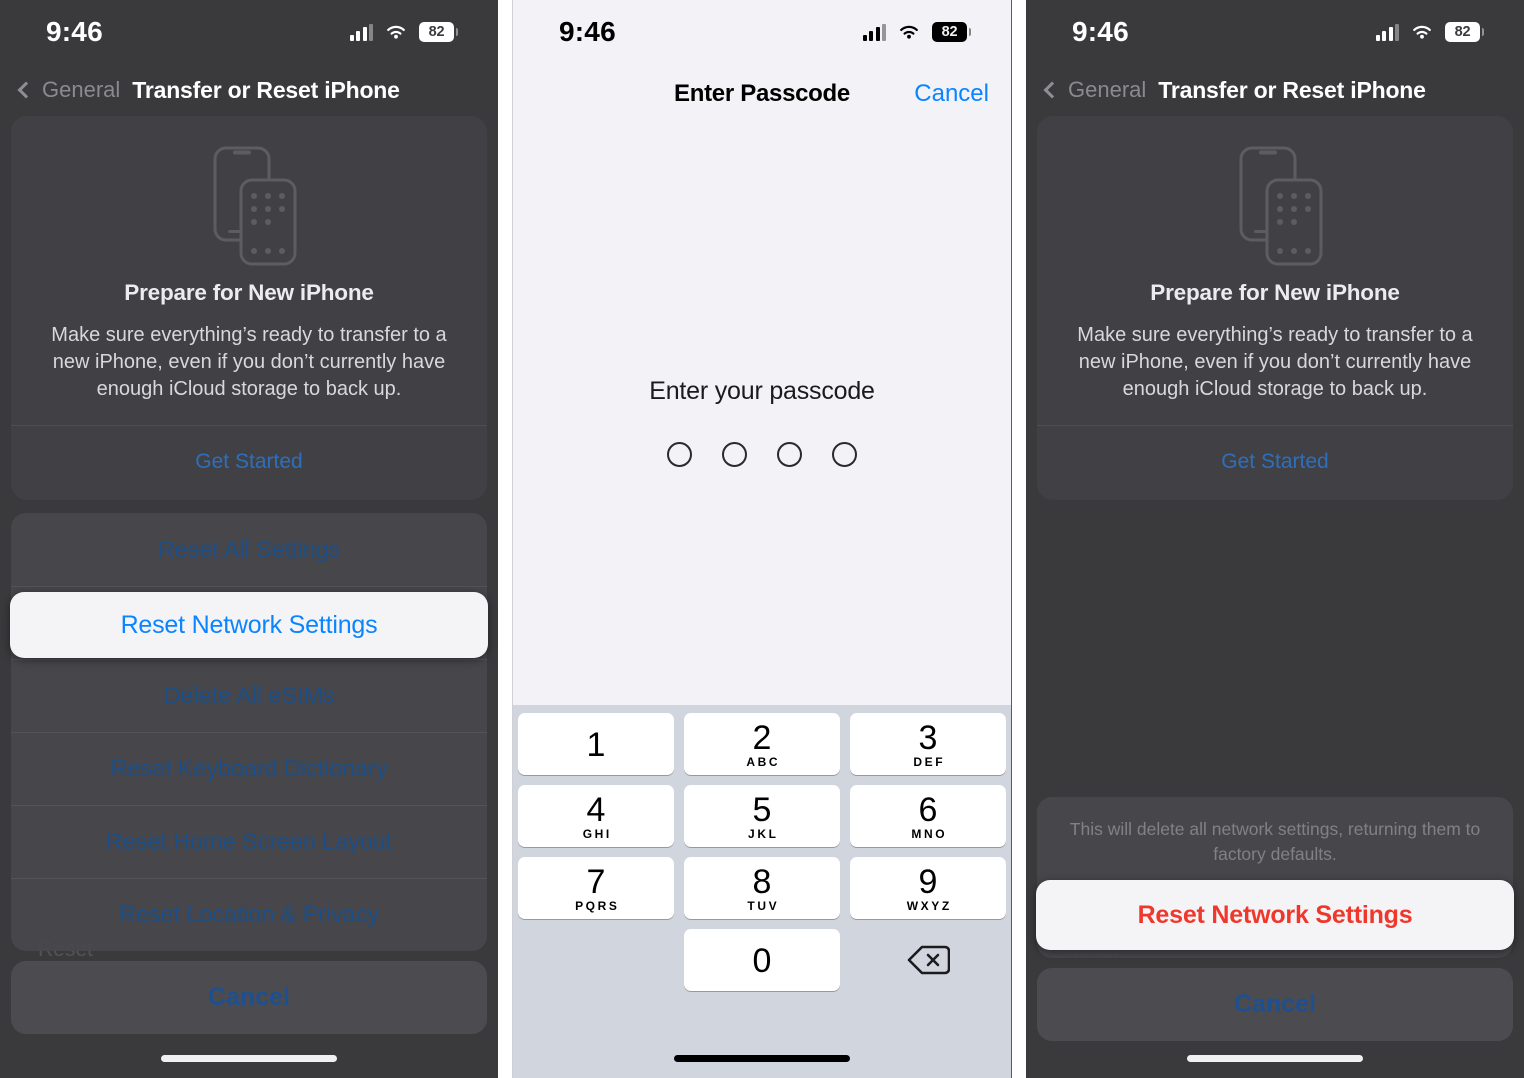 This screenshot has width=1524, height=1078. Describe the element at coordinates (928, 809) in the screenshot. I see `key-number: 6` at that location.